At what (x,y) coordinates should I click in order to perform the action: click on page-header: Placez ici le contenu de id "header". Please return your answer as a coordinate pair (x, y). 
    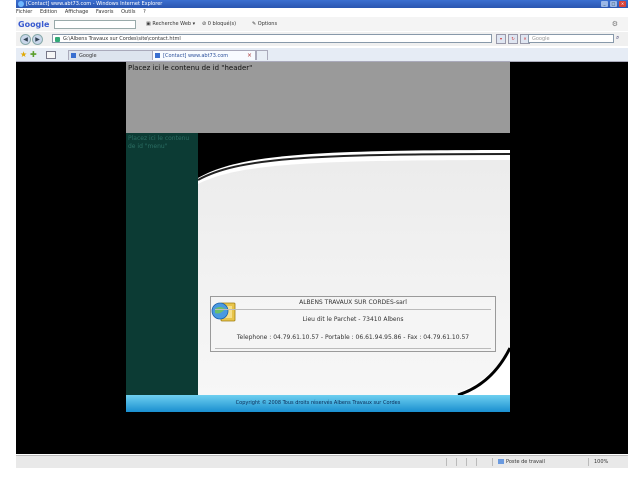
    Looking at the image, I should click on (318, 97).